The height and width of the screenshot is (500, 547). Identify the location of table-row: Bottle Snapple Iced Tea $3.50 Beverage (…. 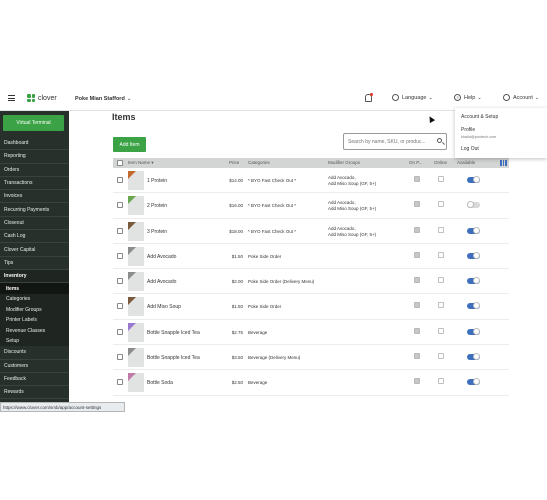
(311, 358).